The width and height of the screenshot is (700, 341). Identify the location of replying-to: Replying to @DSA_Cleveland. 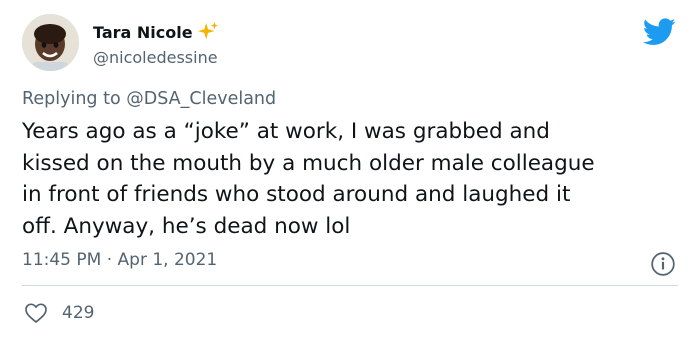
(149, 99).